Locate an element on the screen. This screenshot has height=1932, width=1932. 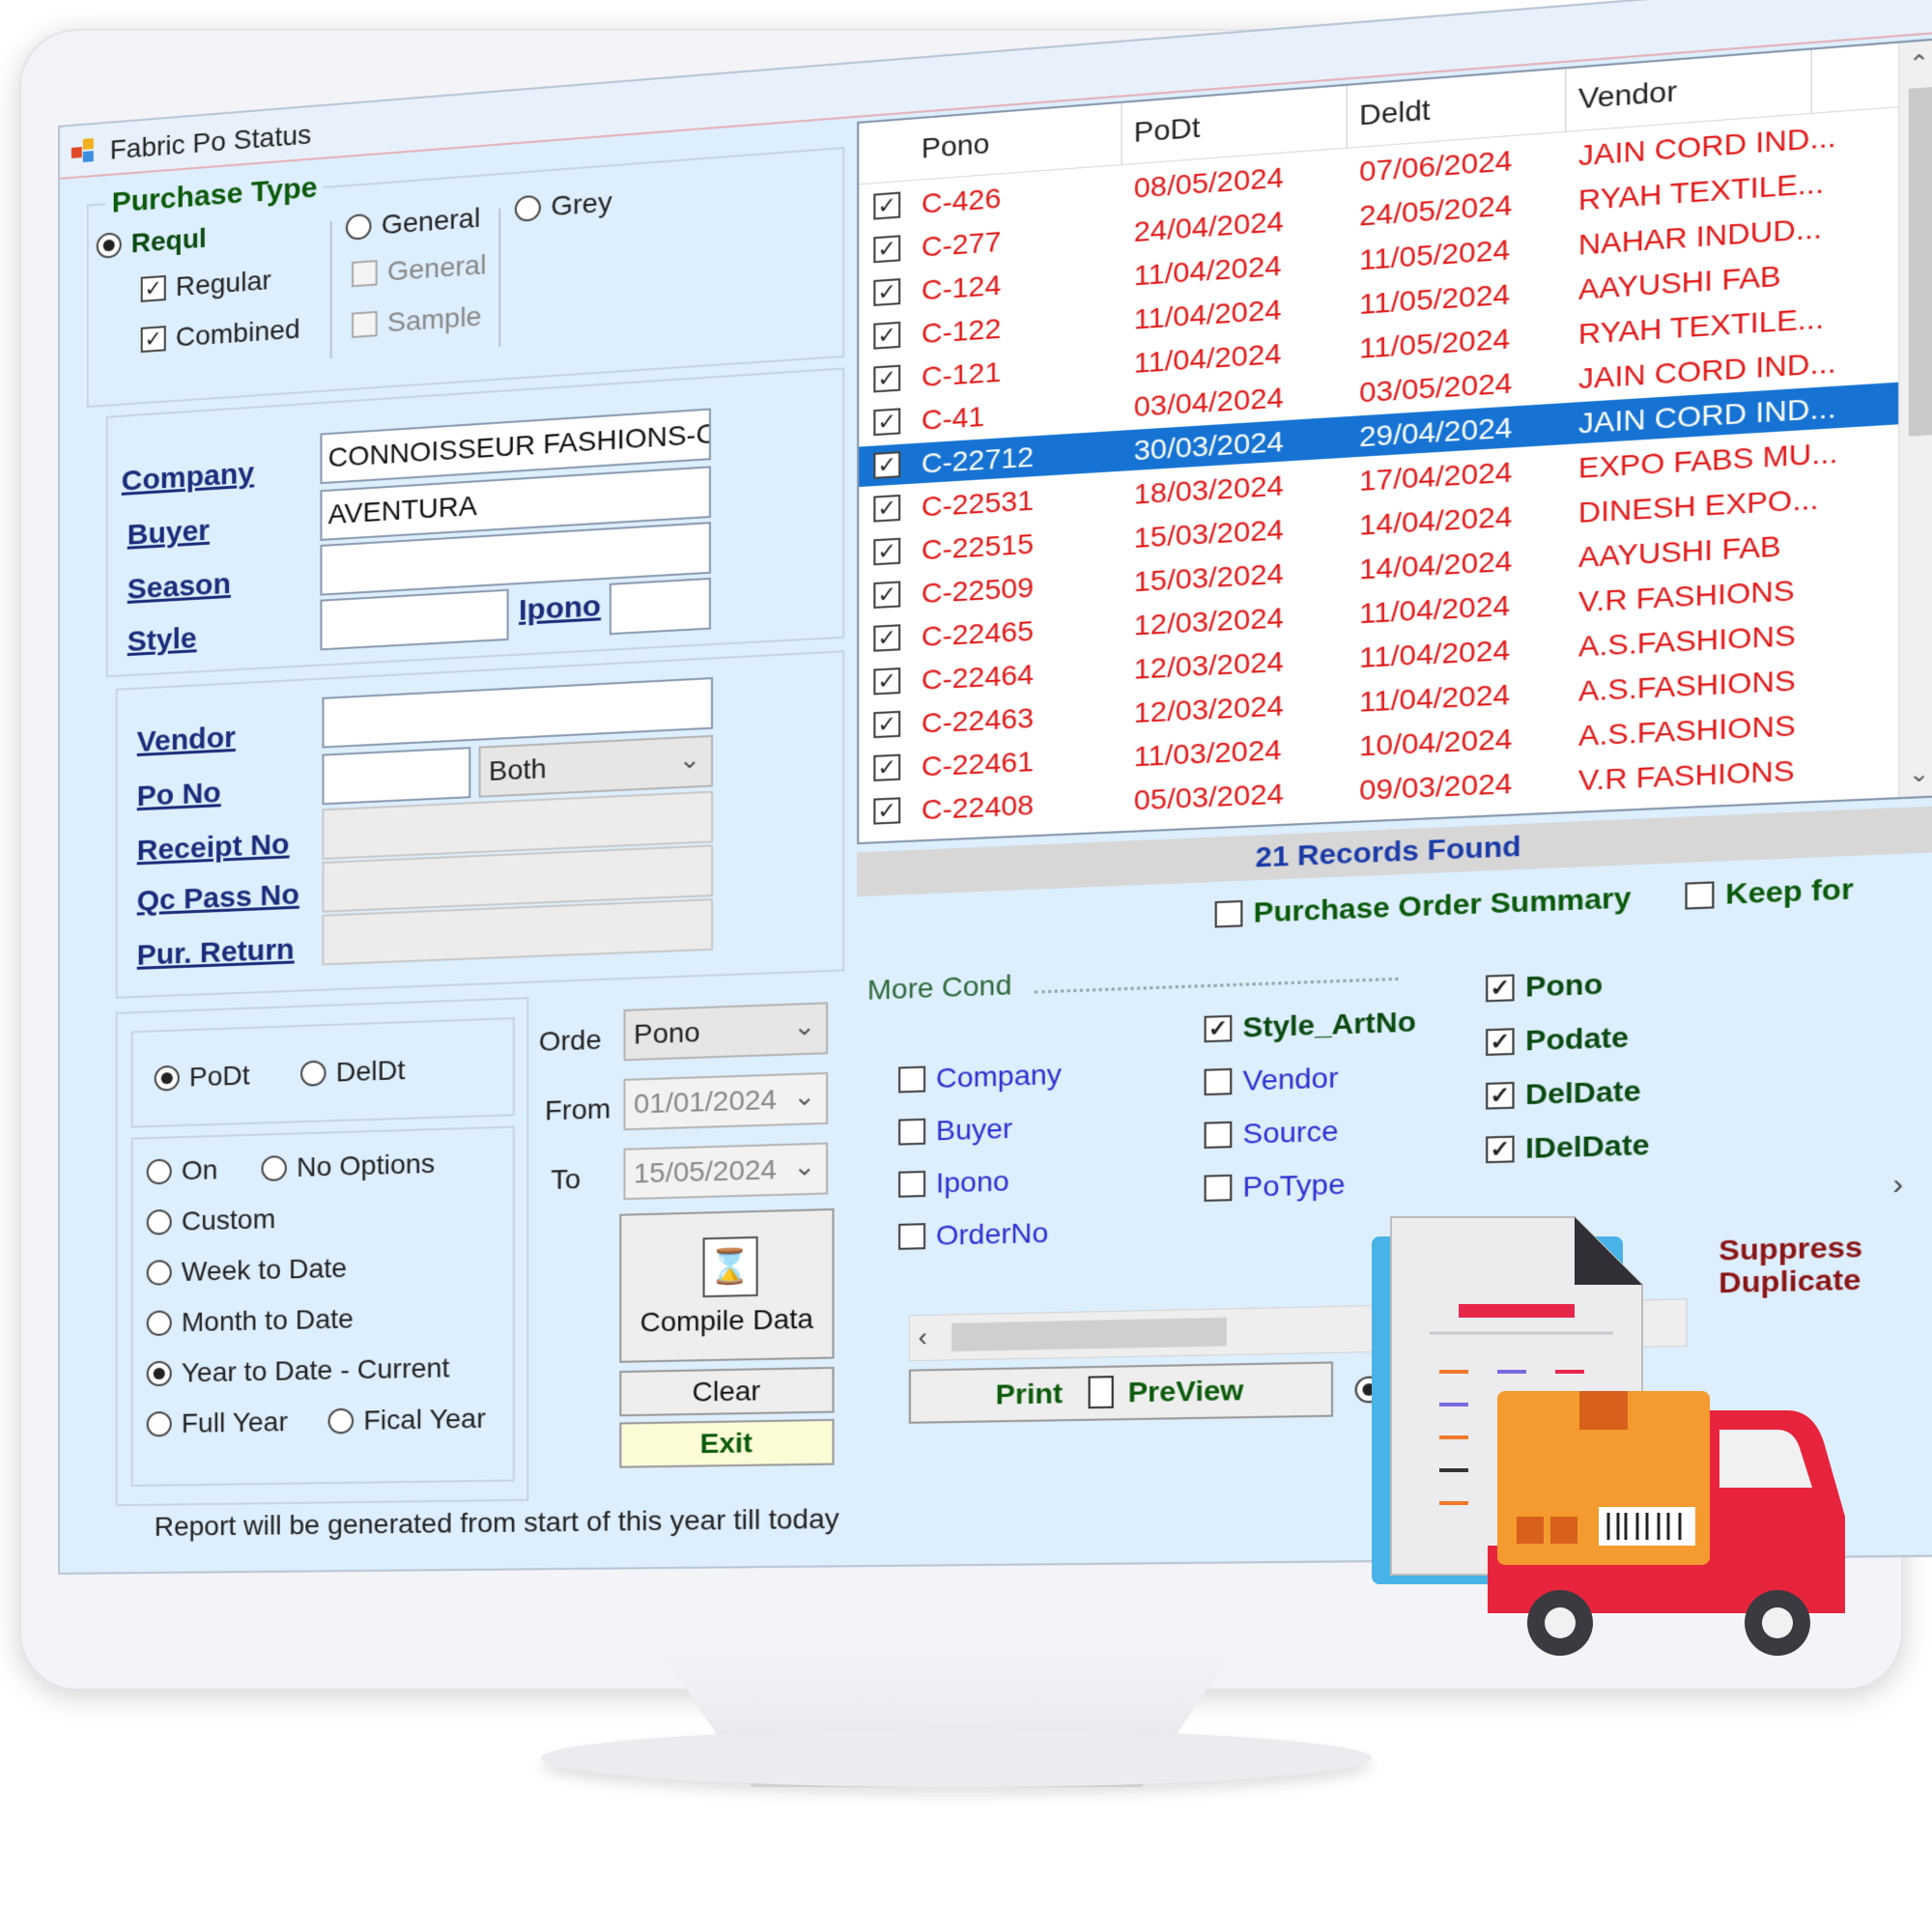
purreturn-label: Pur. Return is located at coordinates (216, 953).